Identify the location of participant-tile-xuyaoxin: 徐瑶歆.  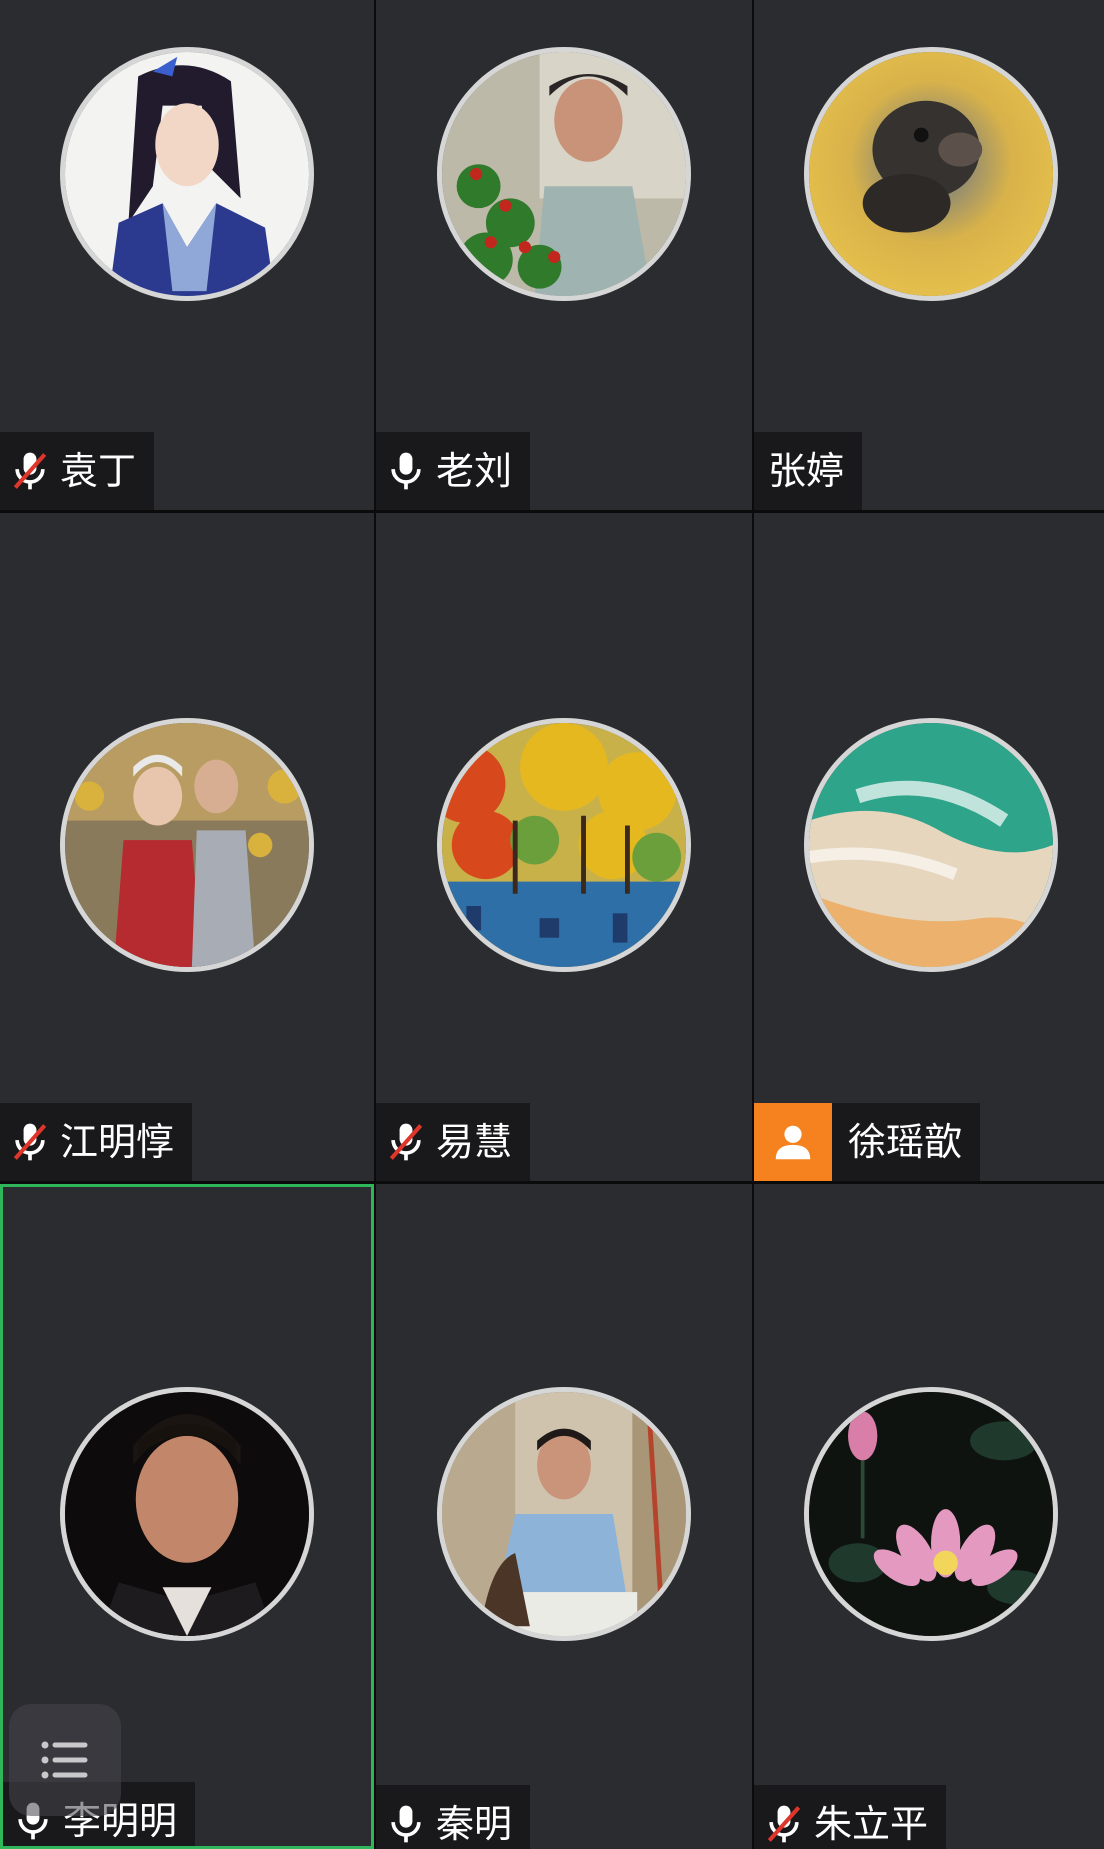
(929, 847).